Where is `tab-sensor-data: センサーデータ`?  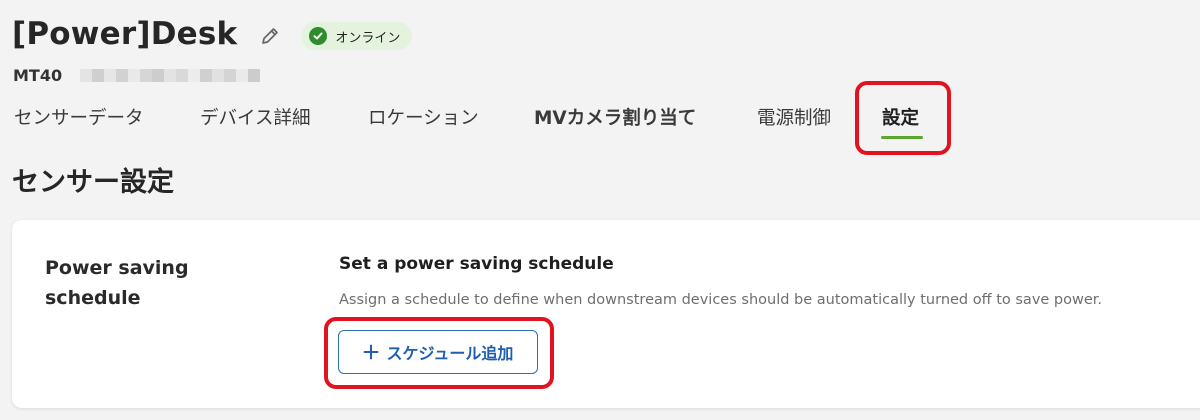 tab-sensor-data: センサーデータ is located at coordinates (79, 117).